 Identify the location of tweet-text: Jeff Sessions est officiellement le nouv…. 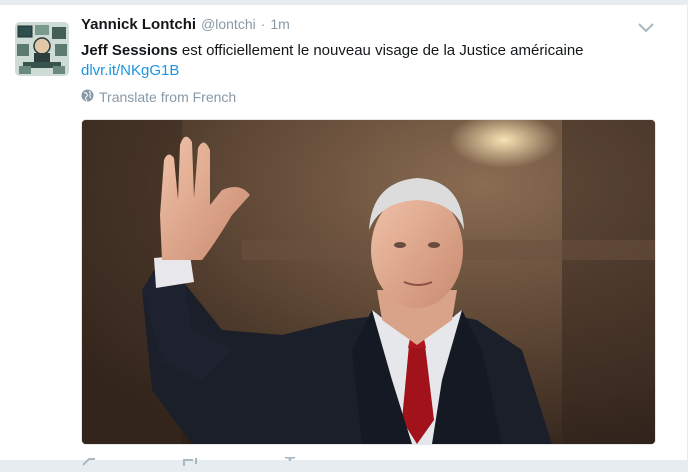
(371, 51).